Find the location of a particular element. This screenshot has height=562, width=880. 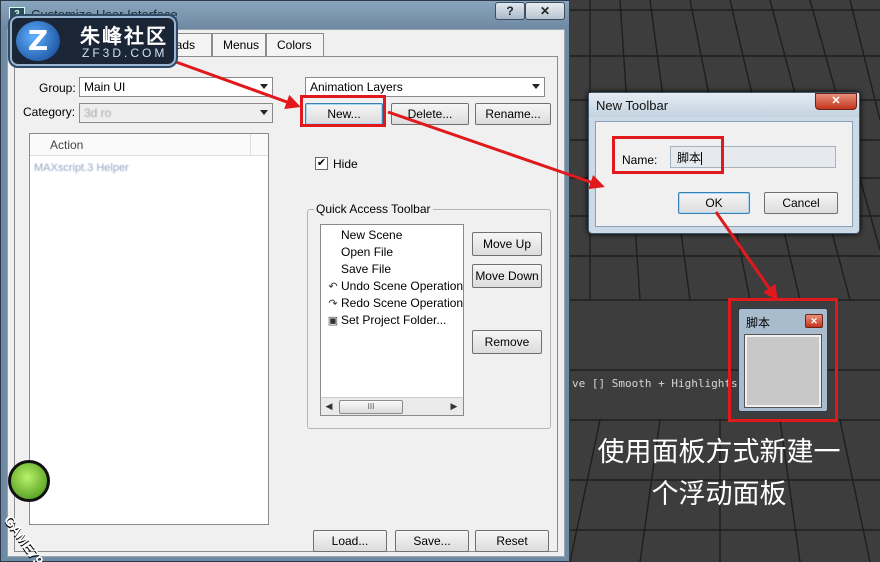

category-dropdown: 3d ro is located at coordinates (176, 113).